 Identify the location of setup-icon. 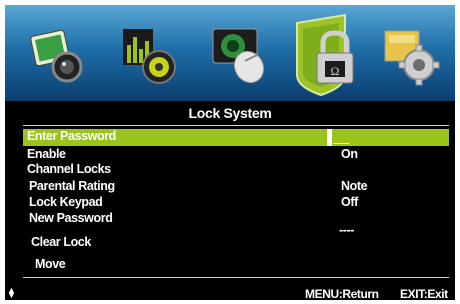
(412, 58).